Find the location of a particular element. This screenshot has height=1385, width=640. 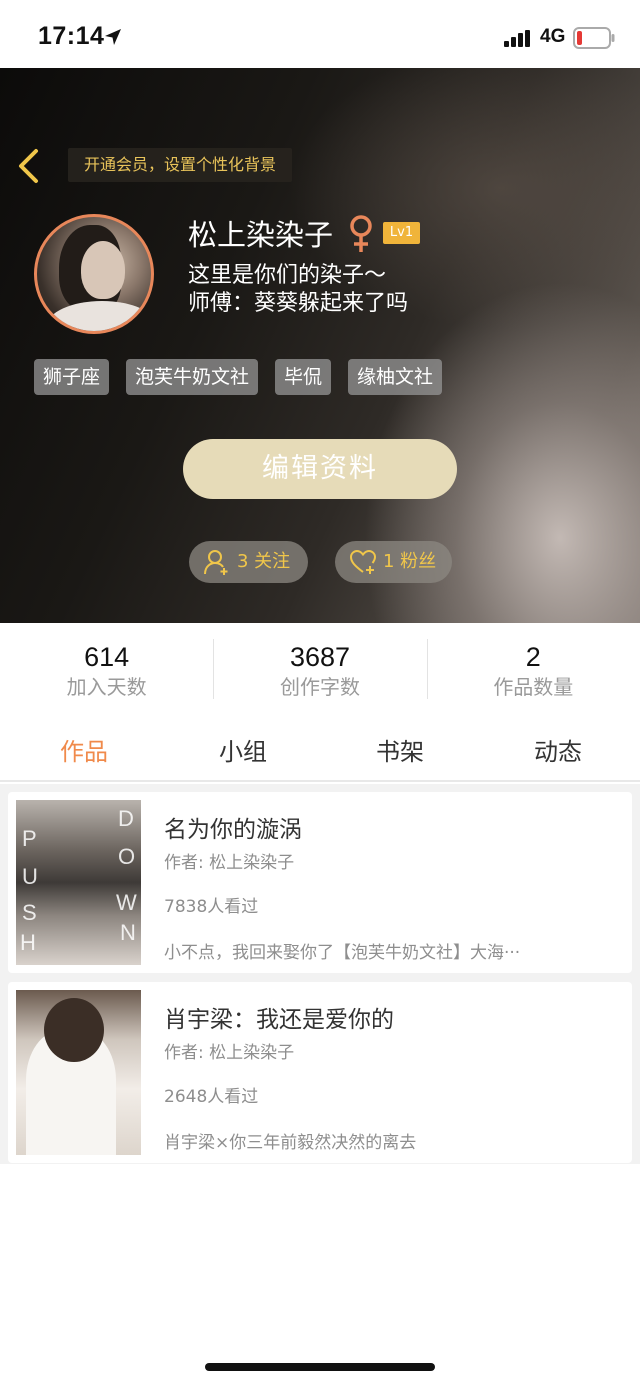

cover-letter: H is located at coordinates (28, 942).